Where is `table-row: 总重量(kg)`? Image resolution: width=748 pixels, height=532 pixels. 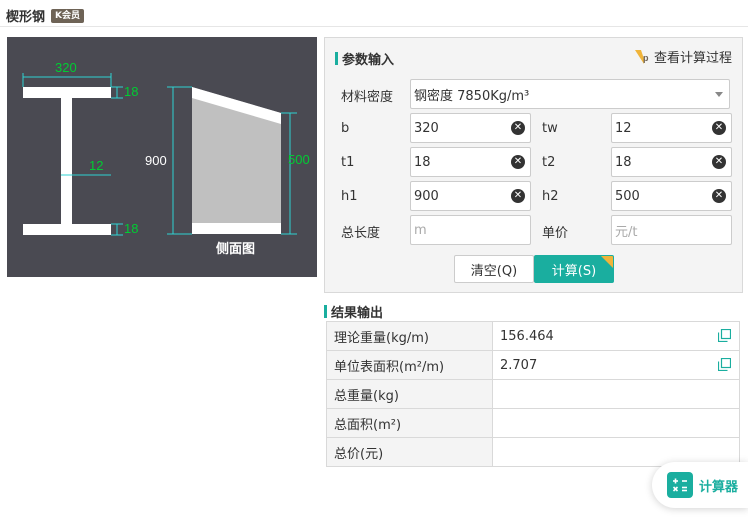
table-row: 总重量(kg) is located at coordinates (533, 394).